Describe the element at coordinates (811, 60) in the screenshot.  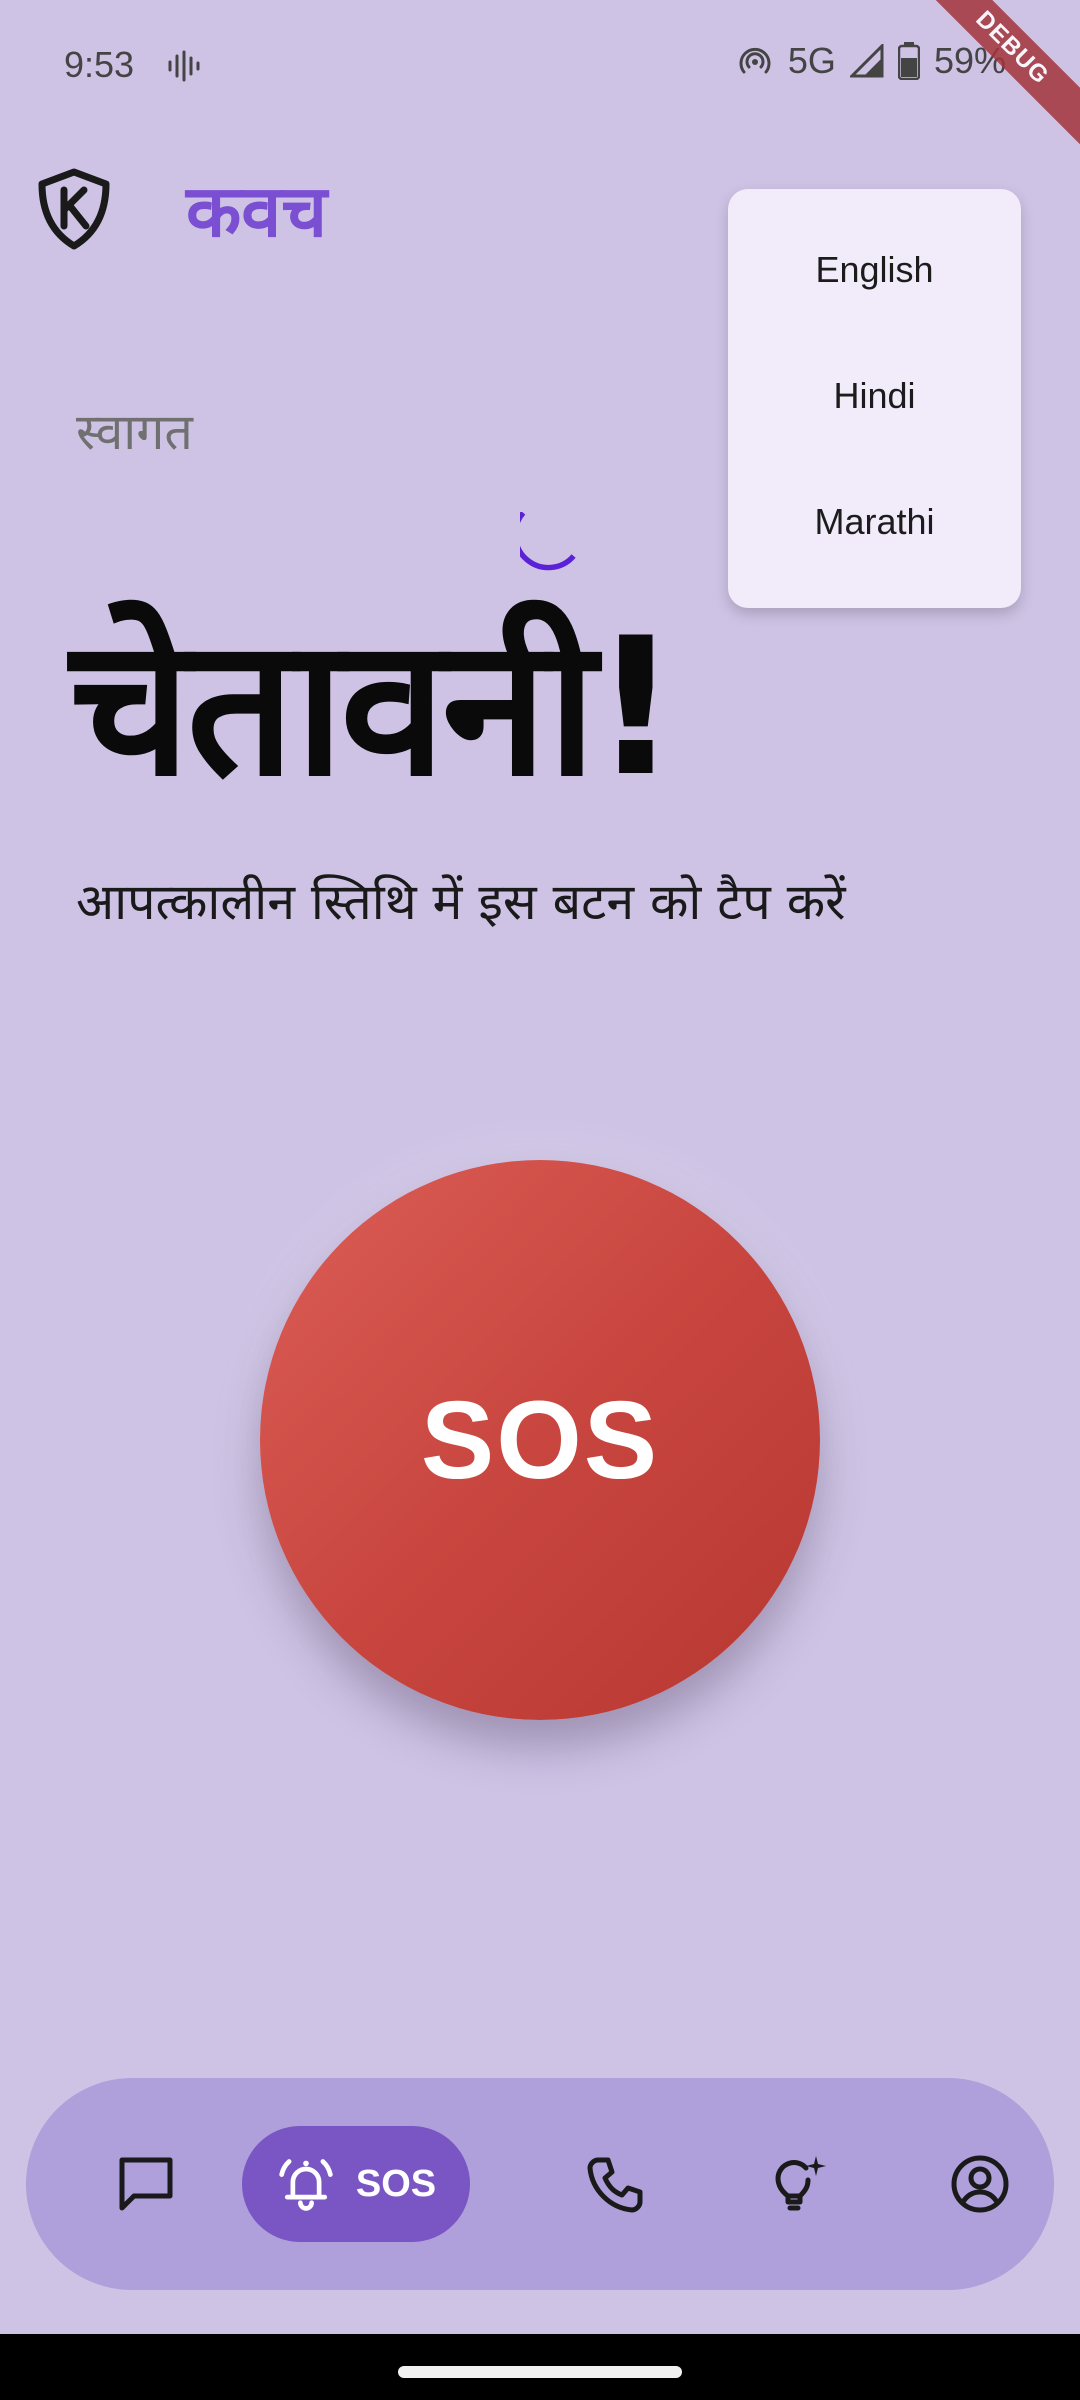
I see `network-label: 5G` at that location.